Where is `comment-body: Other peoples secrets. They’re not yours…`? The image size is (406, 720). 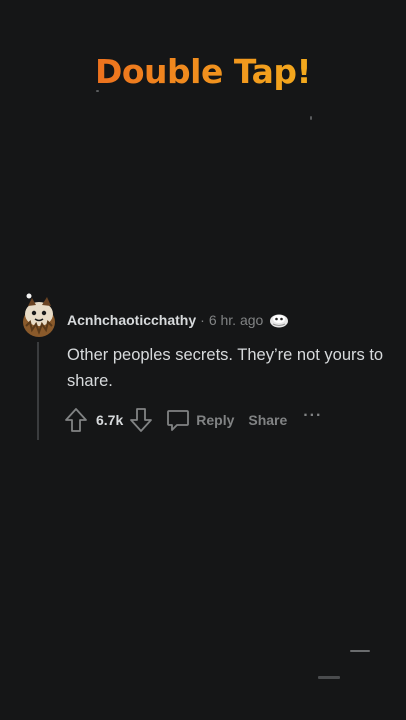
comment-body: Other peoples secrets. They’re not yours… is located at coordinates (225, 368).